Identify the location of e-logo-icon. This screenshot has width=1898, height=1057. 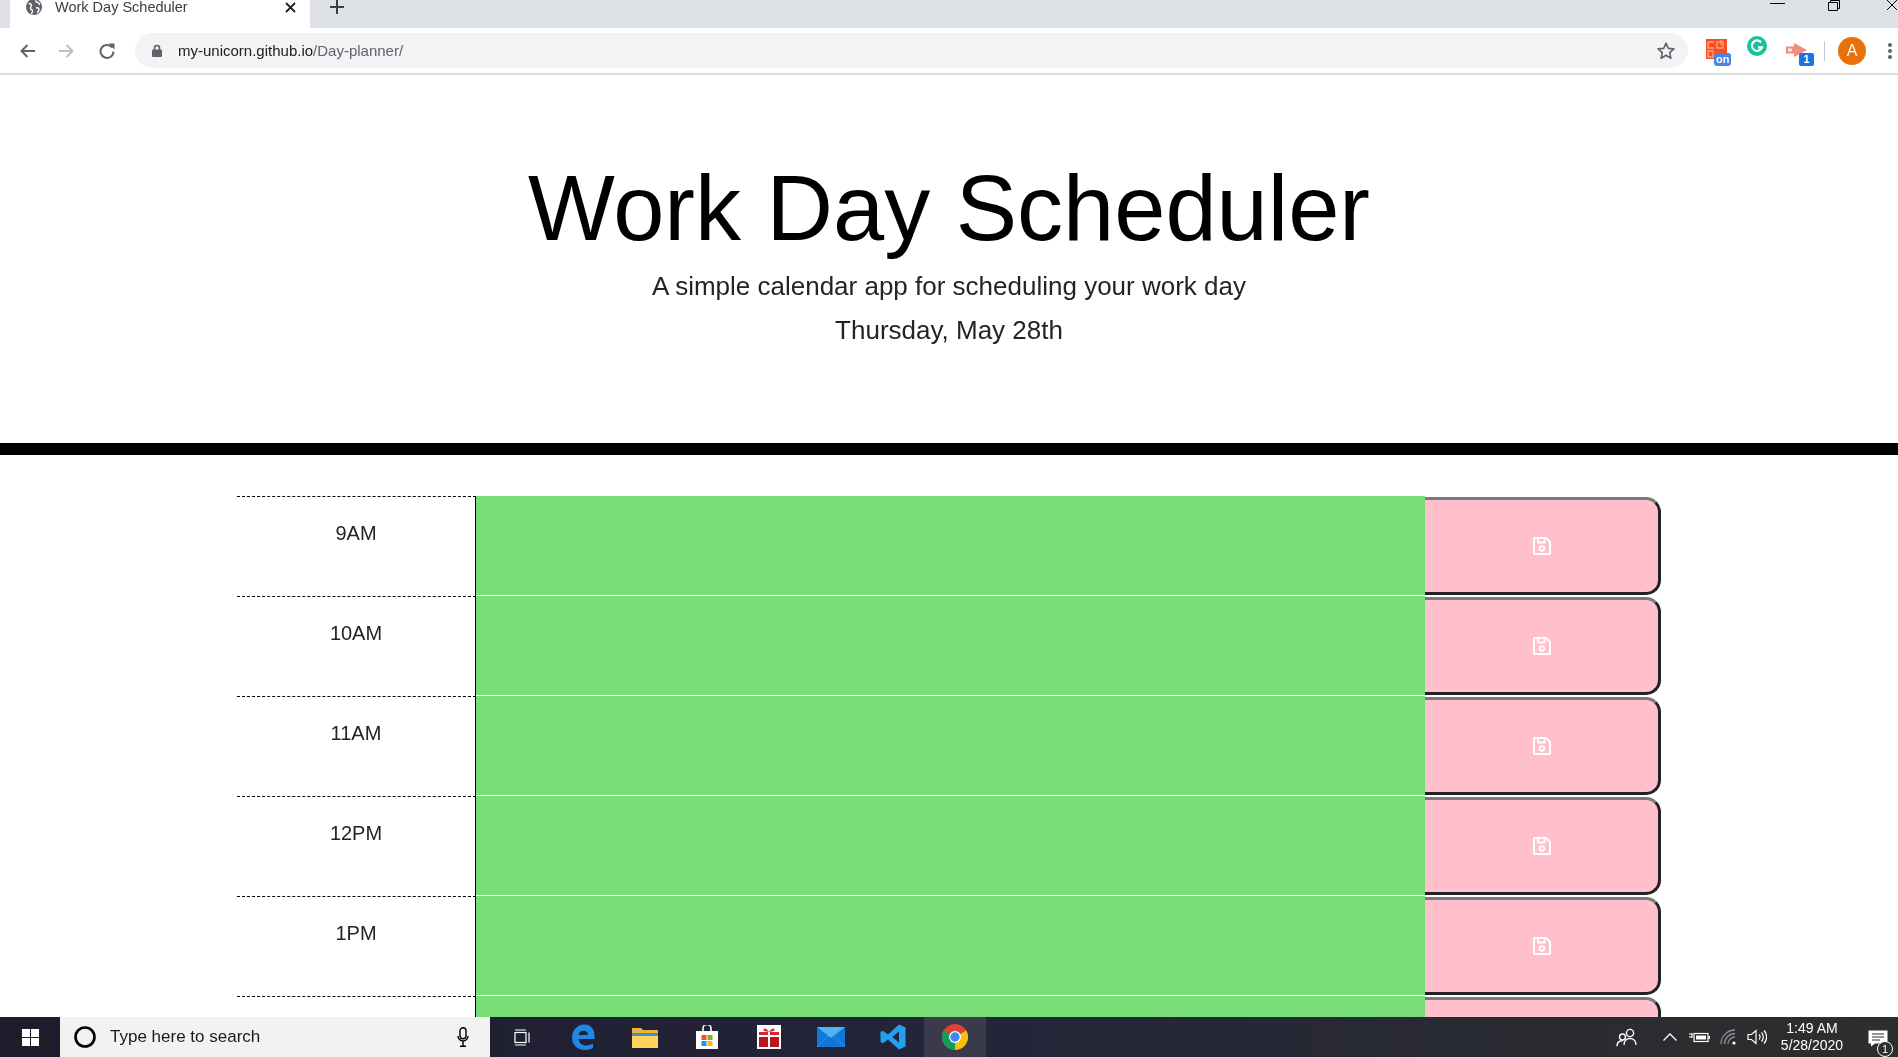
(583, 1037).